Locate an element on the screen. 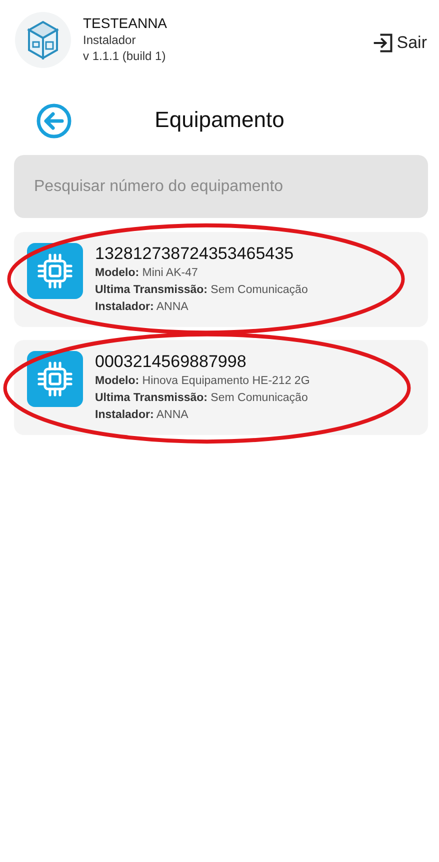  device-number: 0003214569887998 is located at coordinates (171, 362).